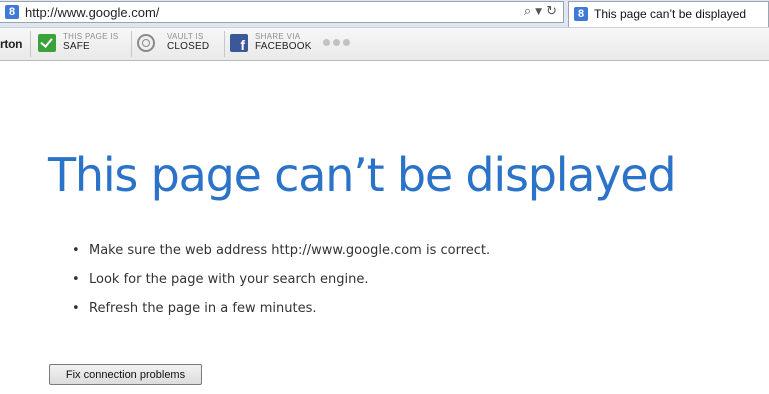 Image resolution: width=769 pixels, height=394 pixels. Describe the element at coordinates (282, 12) in the screenshot. I see `address-bar: 8 http://www.google.com/ ⌕ ▼ ↻` at that location.